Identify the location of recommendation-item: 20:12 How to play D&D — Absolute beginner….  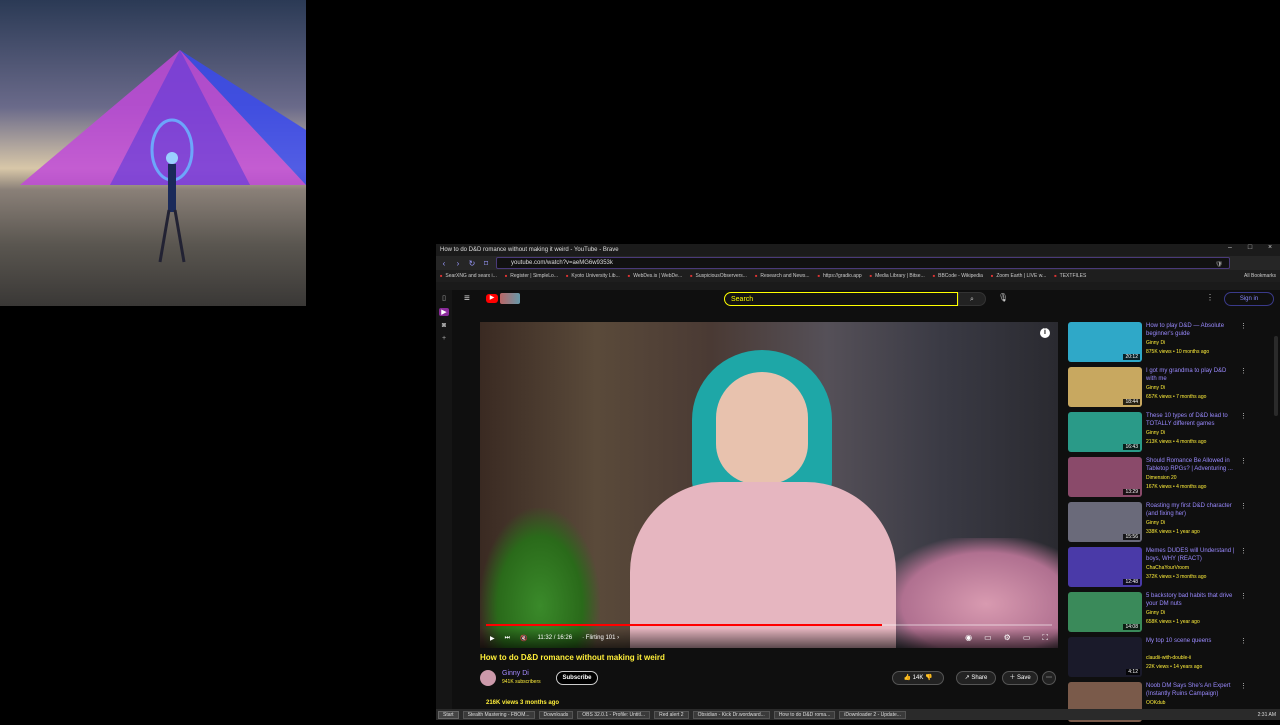
(1174, 342).